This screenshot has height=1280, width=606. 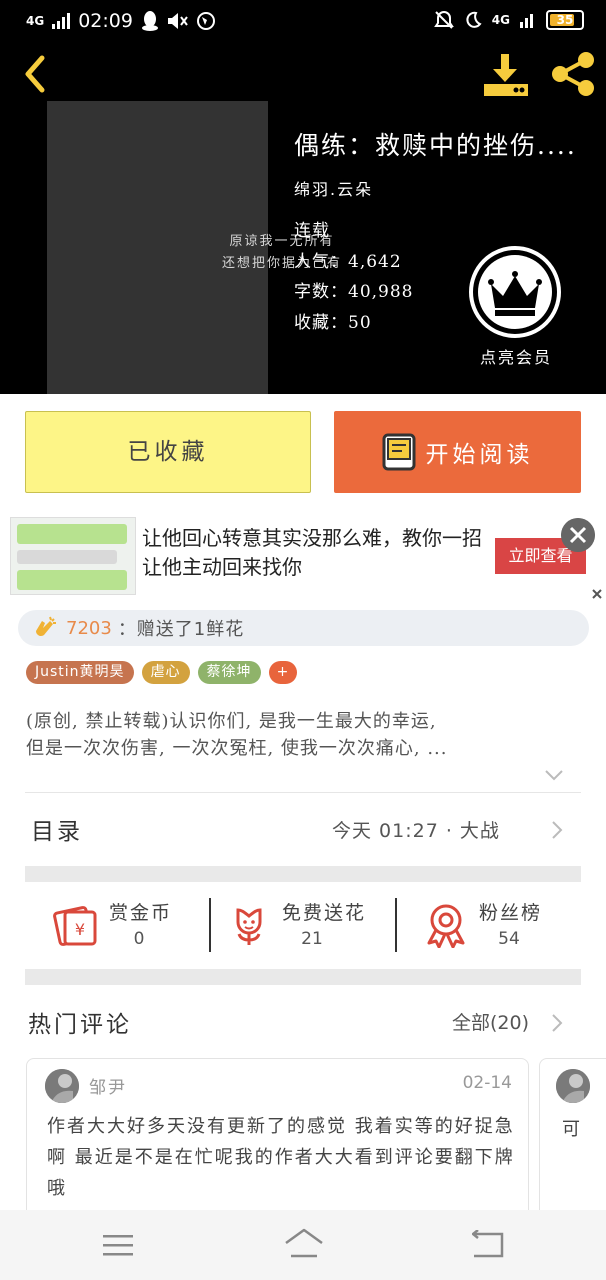 I want to click on stat-value: 21, so click(x=312, y=939).